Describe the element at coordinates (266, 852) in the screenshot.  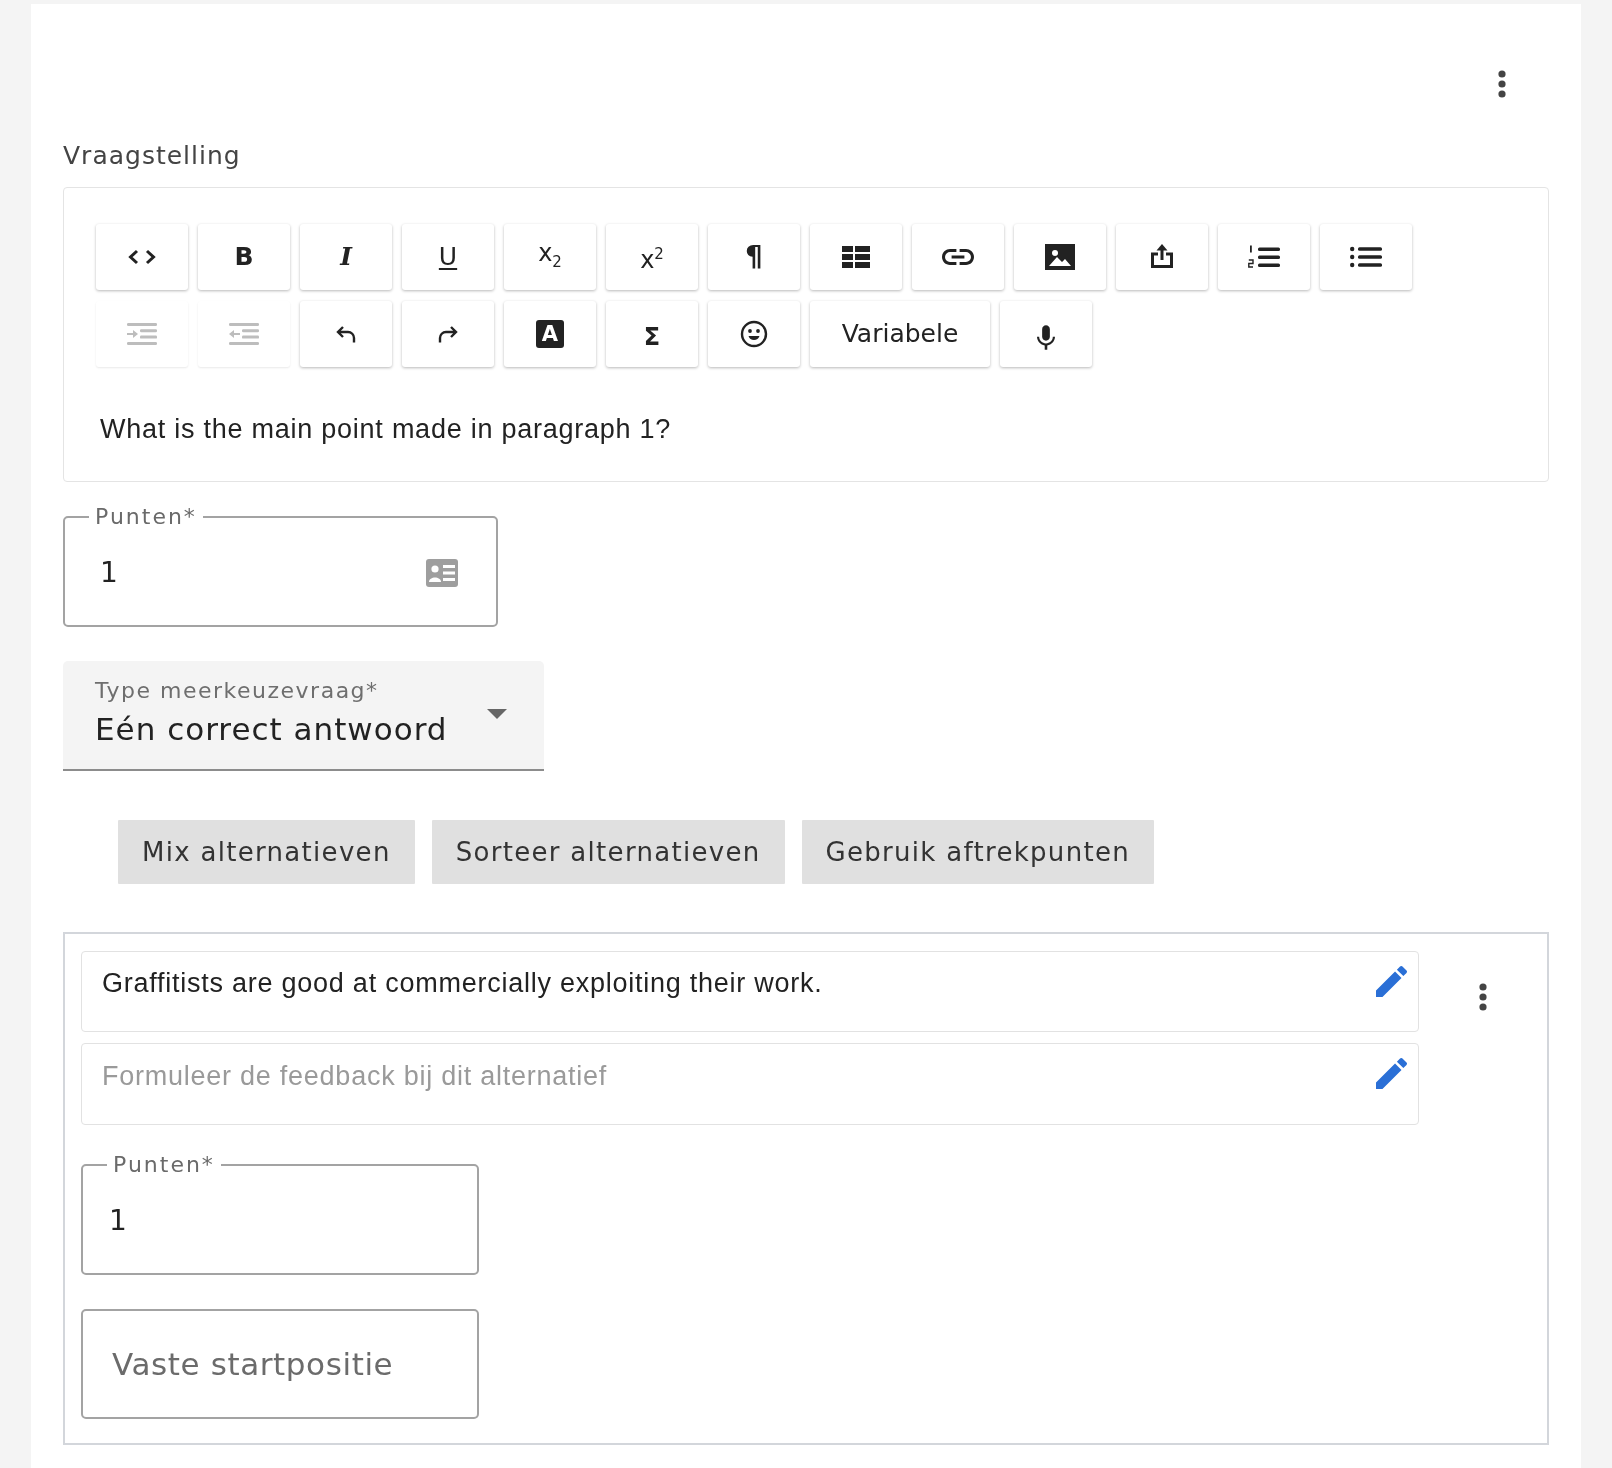
I see `shuffle-options-button: Mix alternatieven` at that location.